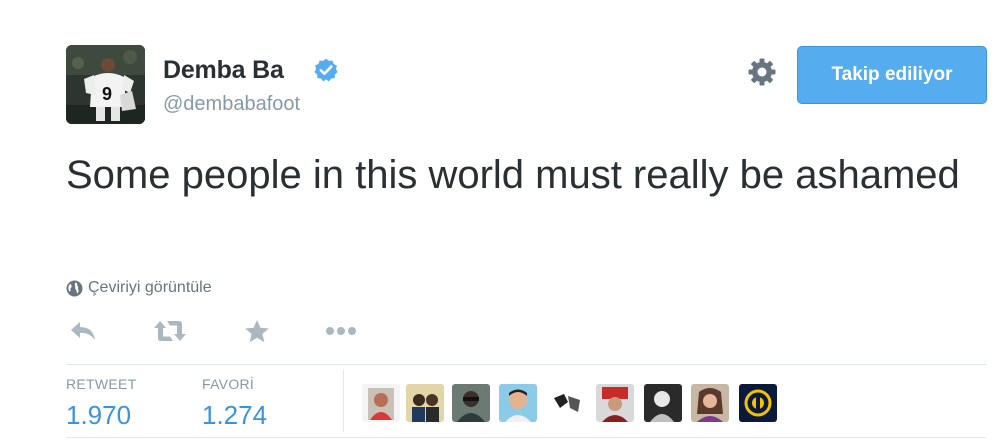 This screenshot has width=1000, height=441. I want to click on gear-icon, so click(762, 72).